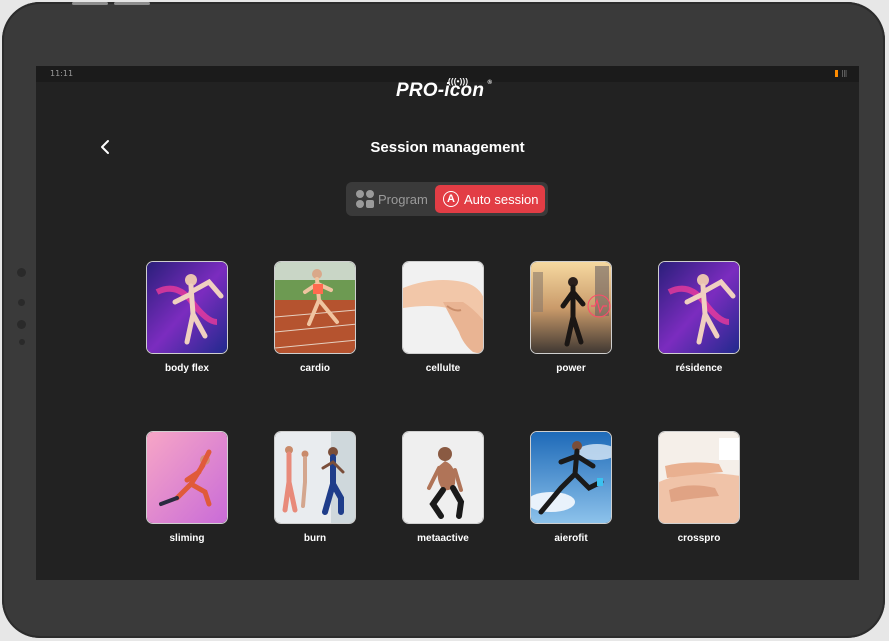  I want to click on session-label: sliming, so click(187, 538).